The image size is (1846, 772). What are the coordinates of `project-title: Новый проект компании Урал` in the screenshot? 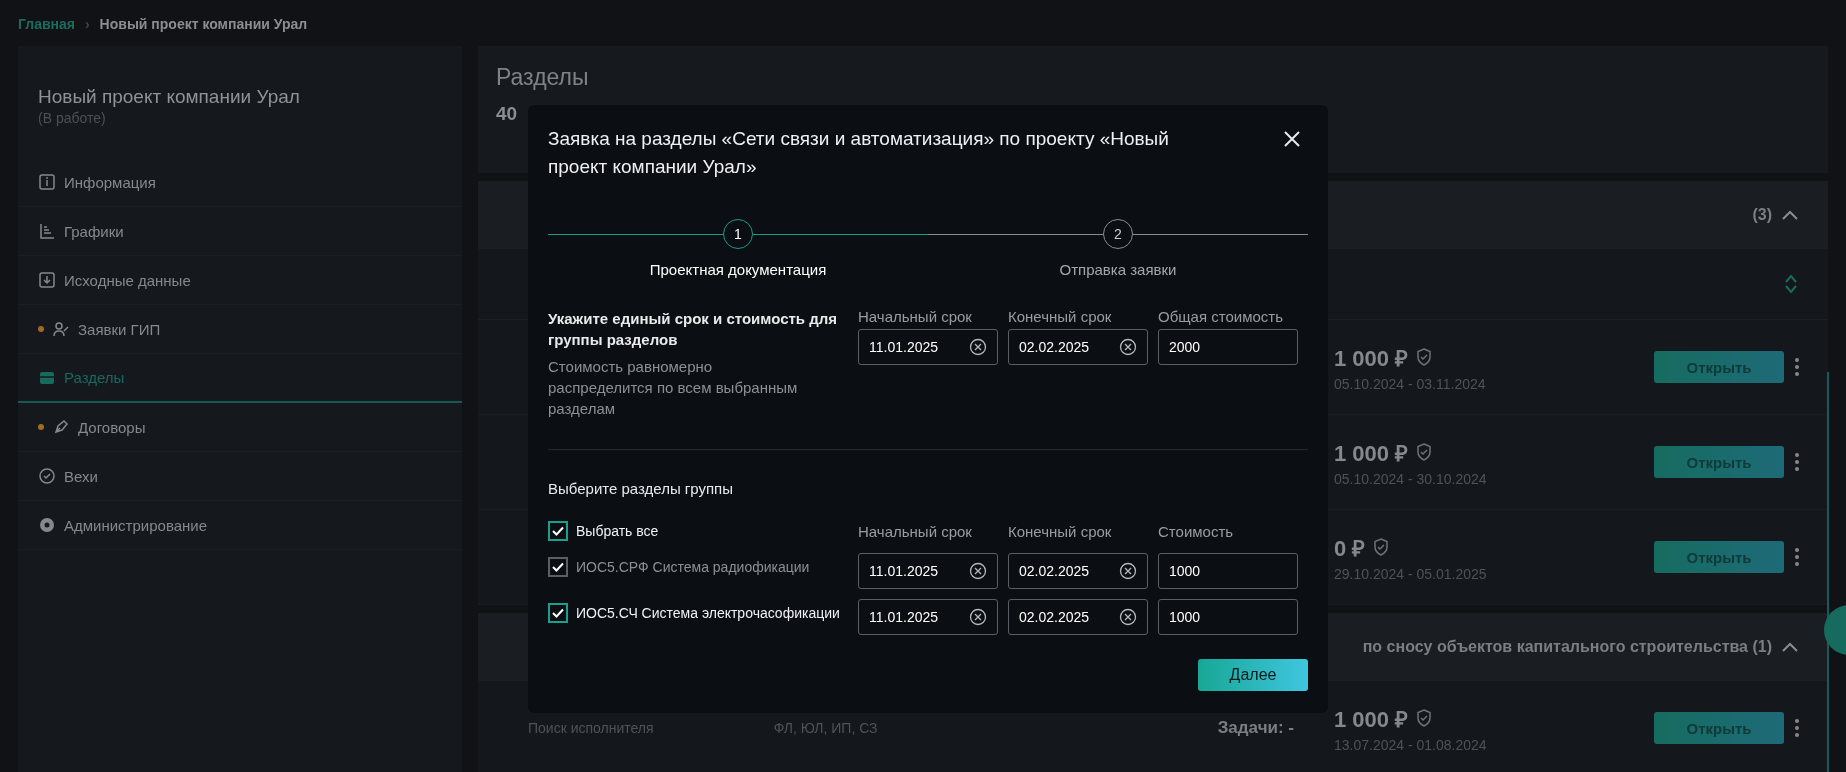 It's located at (169, 97).